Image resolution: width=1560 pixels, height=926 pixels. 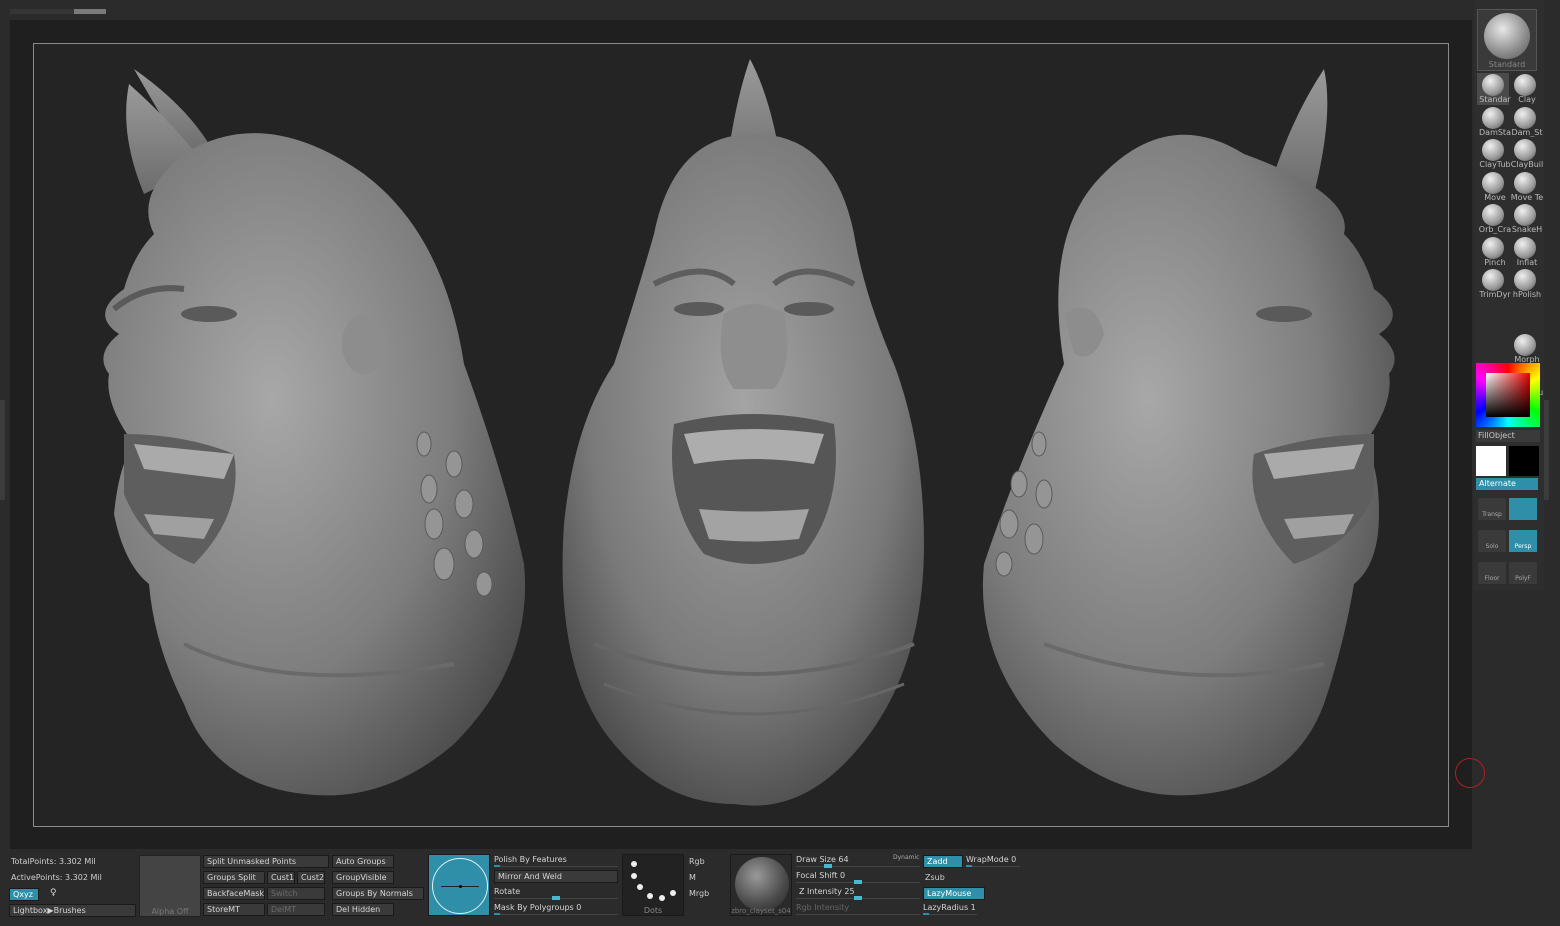 What do you see at coordinates (1492, 573) in the screenshot?
I see `floor-button: Floor` at bounding box center [1492, 573].